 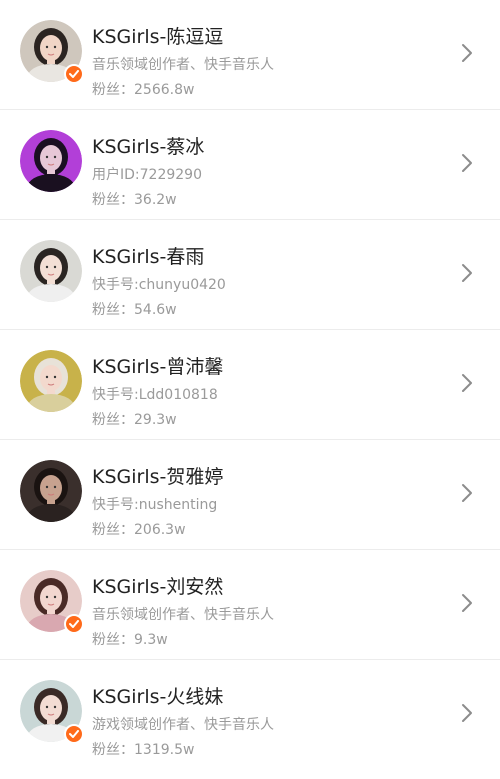 What do you see at coordinates (130, 640) in the screenshot?
I see `follower-count: 粉丝：9.3w` at bounding box center [130, 640].